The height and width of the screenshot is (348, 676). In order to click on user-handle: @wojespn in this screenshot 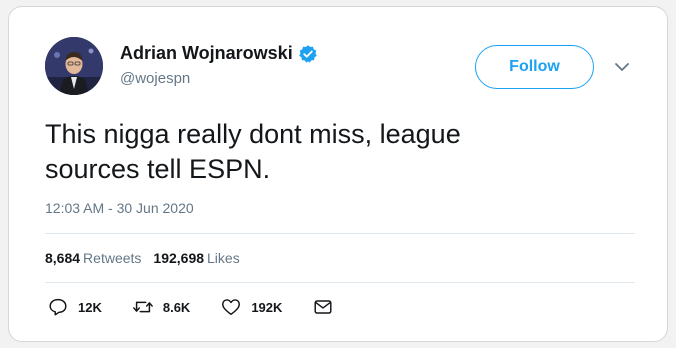, I will do `click(155, 78)`.